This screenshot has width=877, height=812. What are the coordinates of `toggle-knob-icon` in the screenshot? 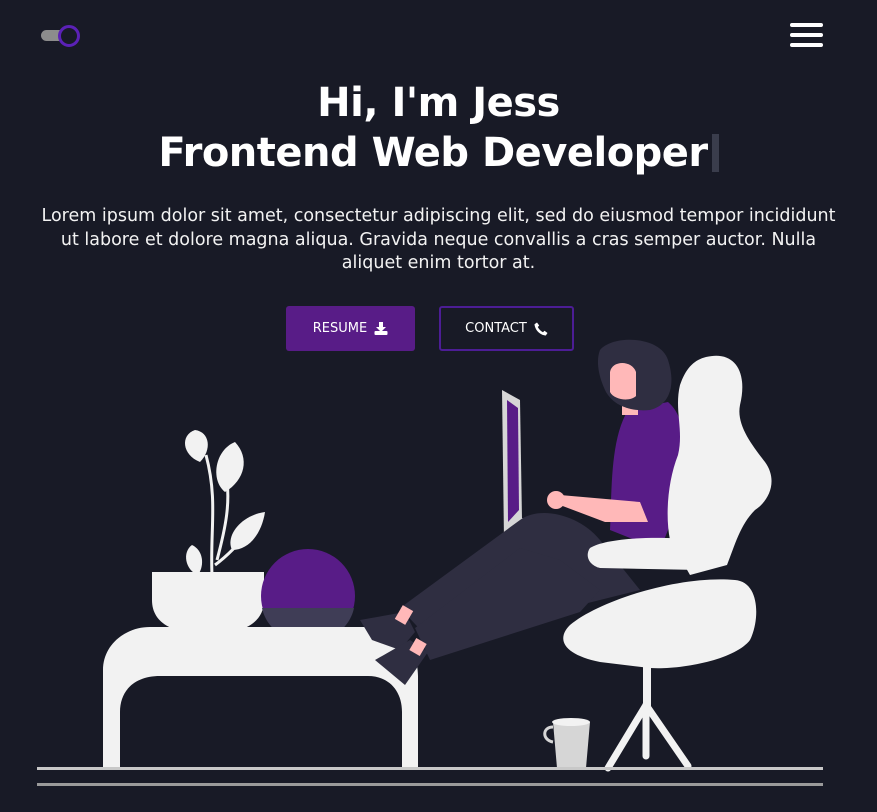 It's located at (69, 36).